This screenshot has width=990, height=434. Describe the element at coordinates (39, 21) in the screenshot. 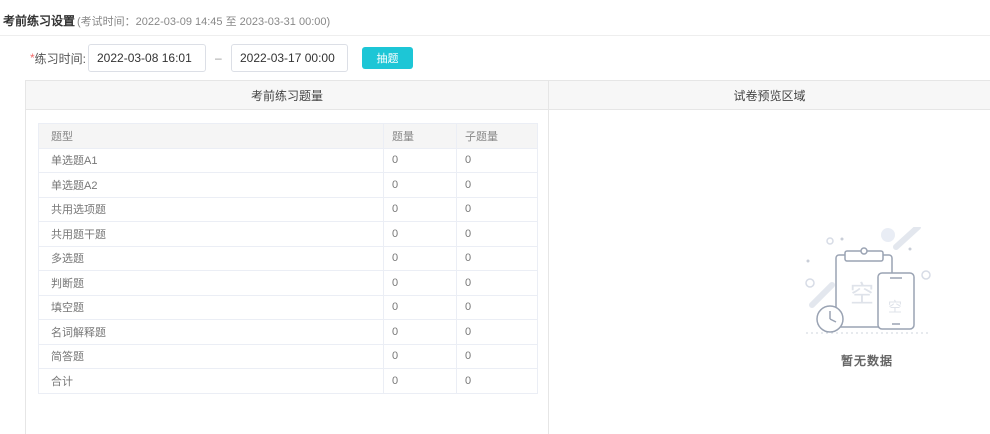

I see `page-title: 考前练习设置` at that location.